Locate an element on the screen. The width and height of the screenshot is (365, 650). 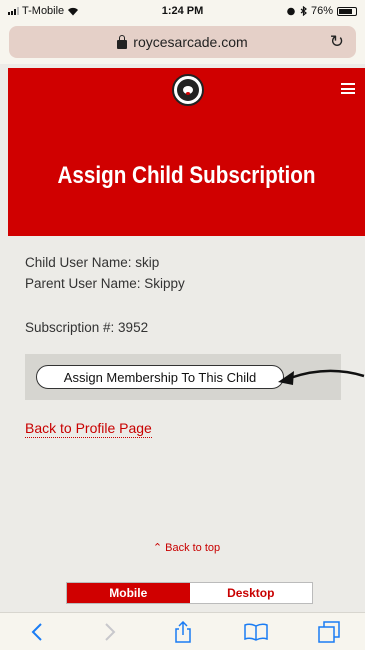
lock-icon is located at coordinates (122, 41).